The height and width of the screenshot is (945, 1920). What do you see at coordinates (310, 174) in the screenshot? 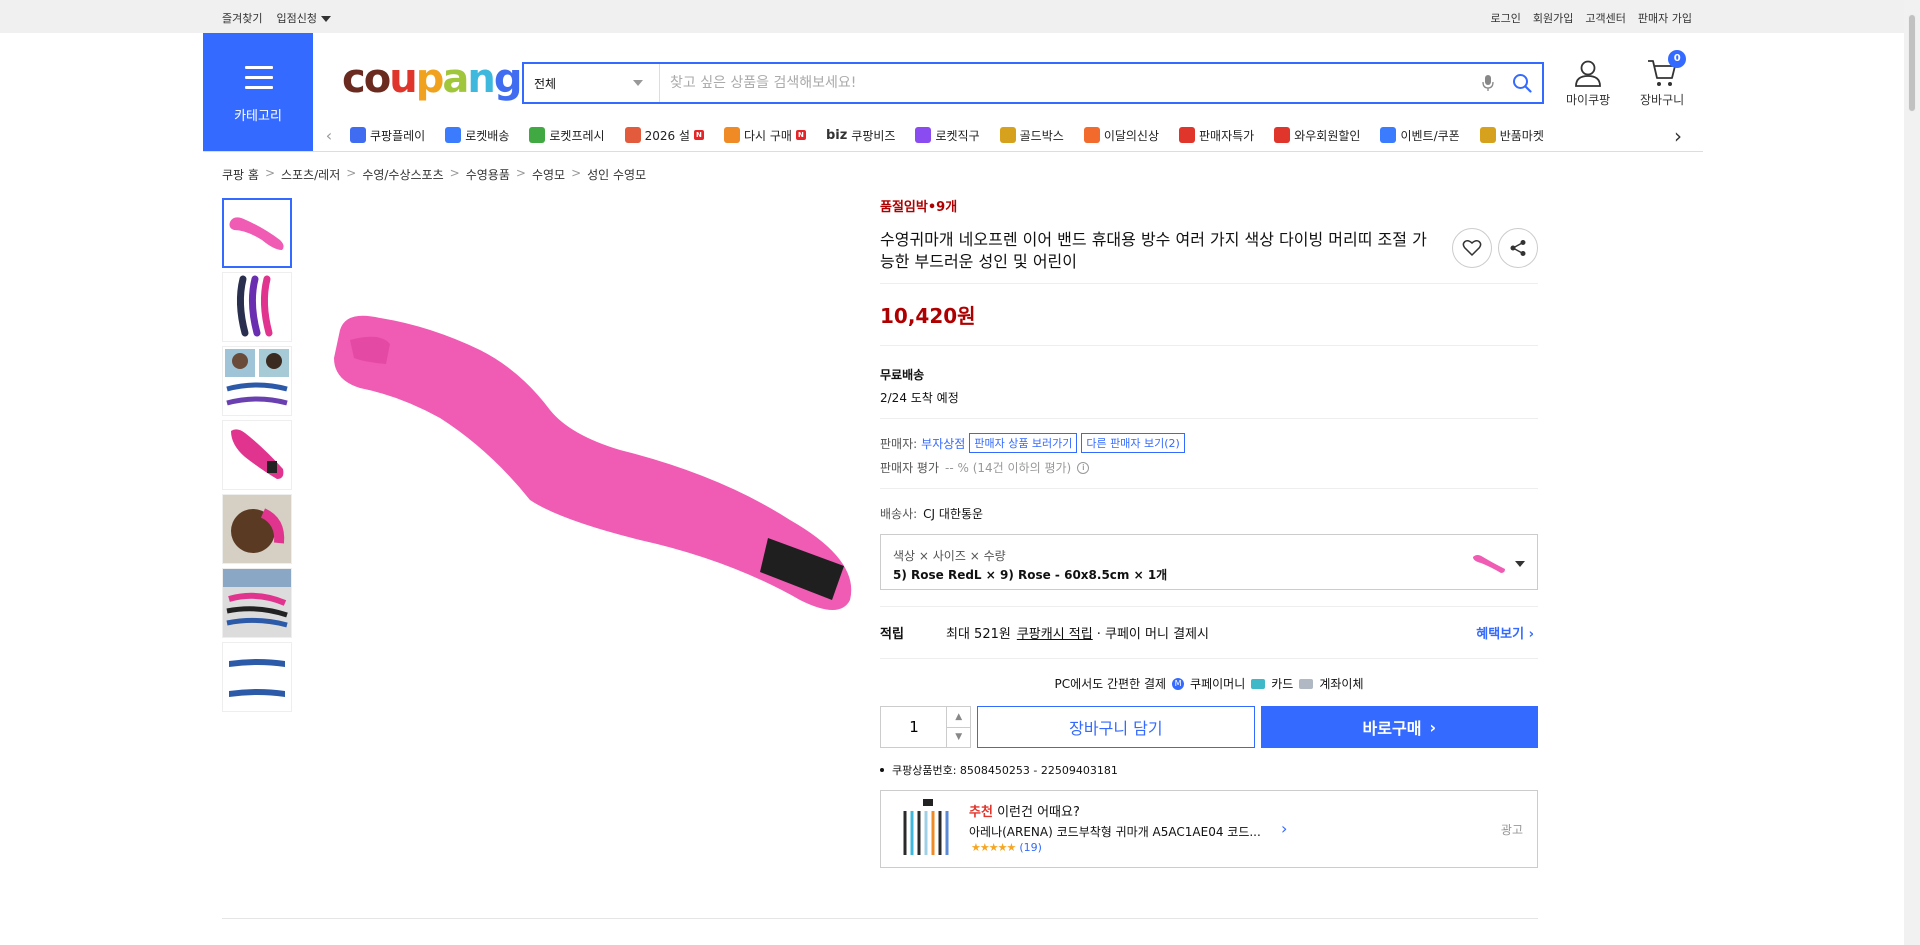
I see `breadcrumb-item: 스포츠/레저` at bounding box center [310, 174].